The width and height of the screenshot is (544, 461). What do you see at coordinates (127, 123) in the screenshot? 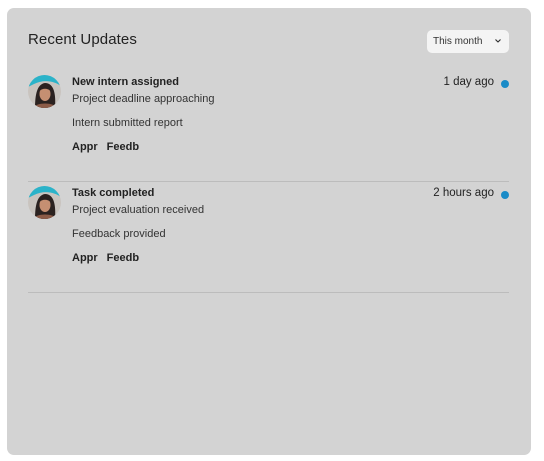
I see `update-detail: Intern submitted report` at bounding box center [127, 123].